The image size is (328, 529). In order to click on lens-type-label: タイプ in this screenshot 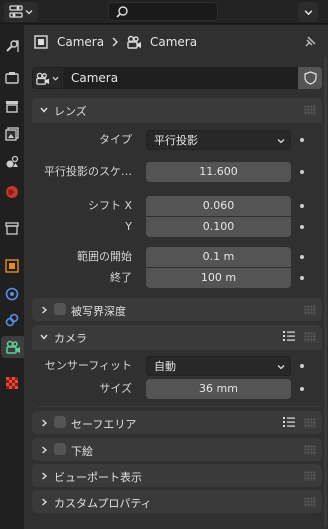, I will do `click(115, 139)`.